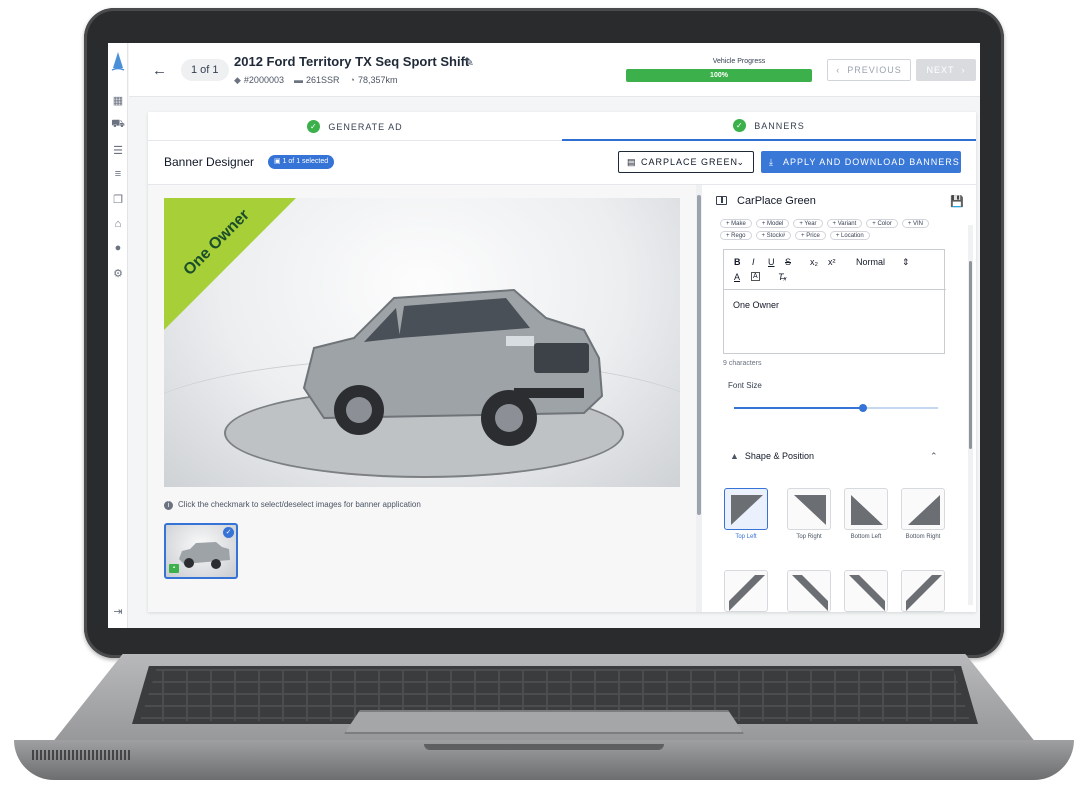 The height and width of the screenshot is (792, 1088). I want to click on car-icon: ⛟, so click(118, 125).